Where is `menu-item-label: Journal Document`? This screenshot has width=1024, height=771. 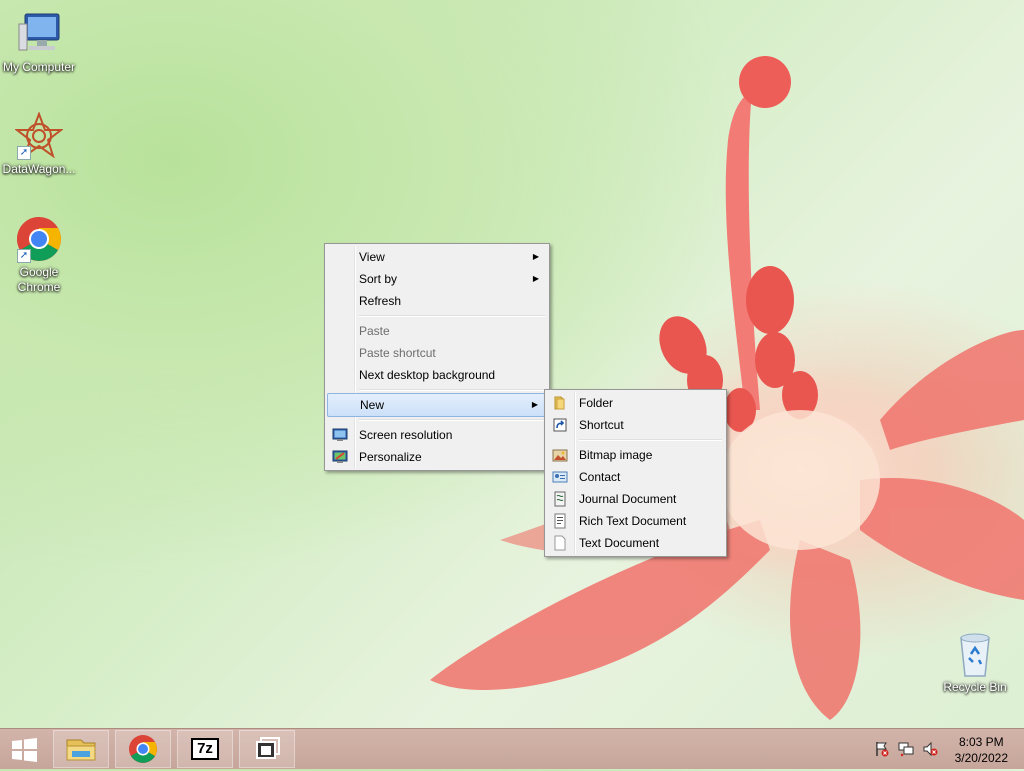
menu-item-label: Journal Document is located at coordinates (628, 499).